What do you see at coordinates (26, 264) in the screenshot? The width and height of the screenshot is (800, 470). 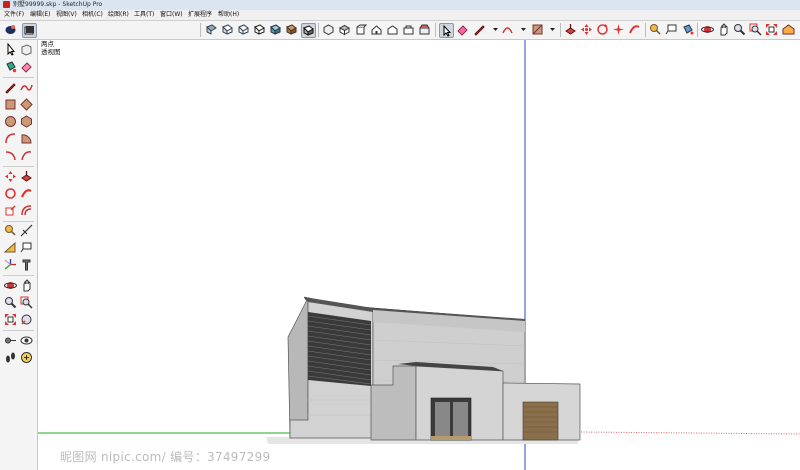 I see `3d-text-tool-icon` at bounding box center [26, 264].